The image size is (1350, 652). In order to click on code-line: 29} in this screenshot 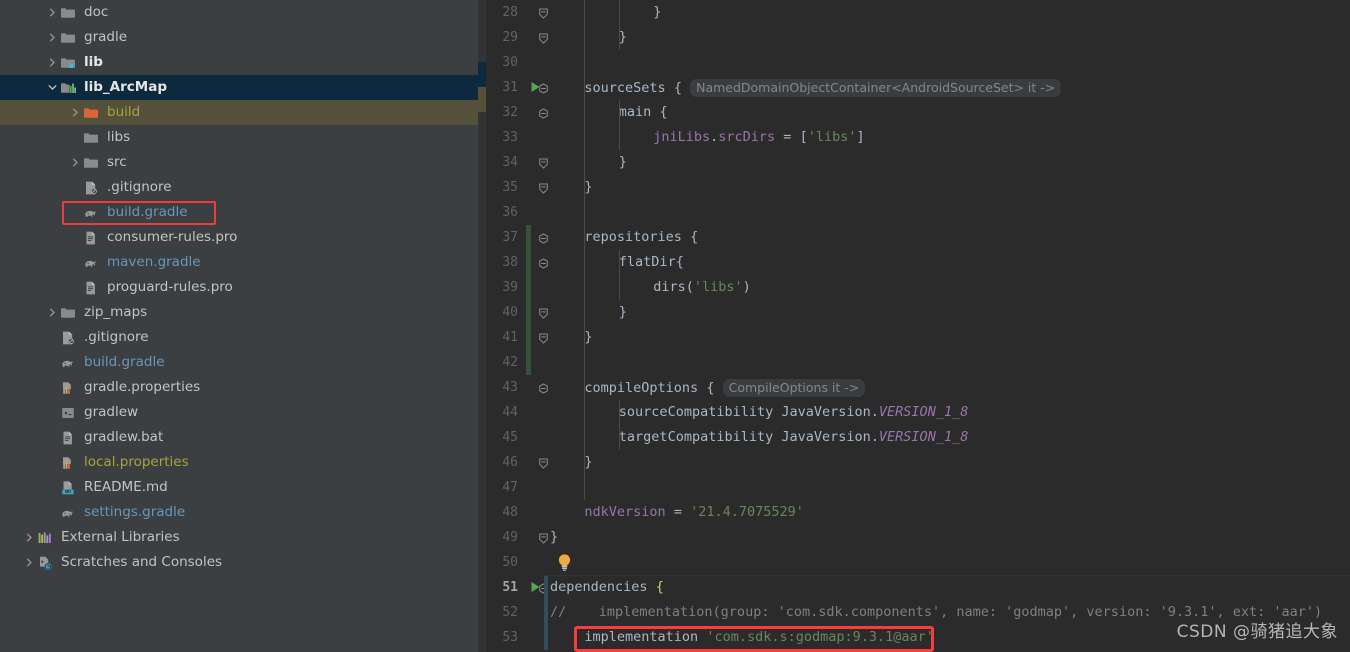, I will do `click(914, 37)`.